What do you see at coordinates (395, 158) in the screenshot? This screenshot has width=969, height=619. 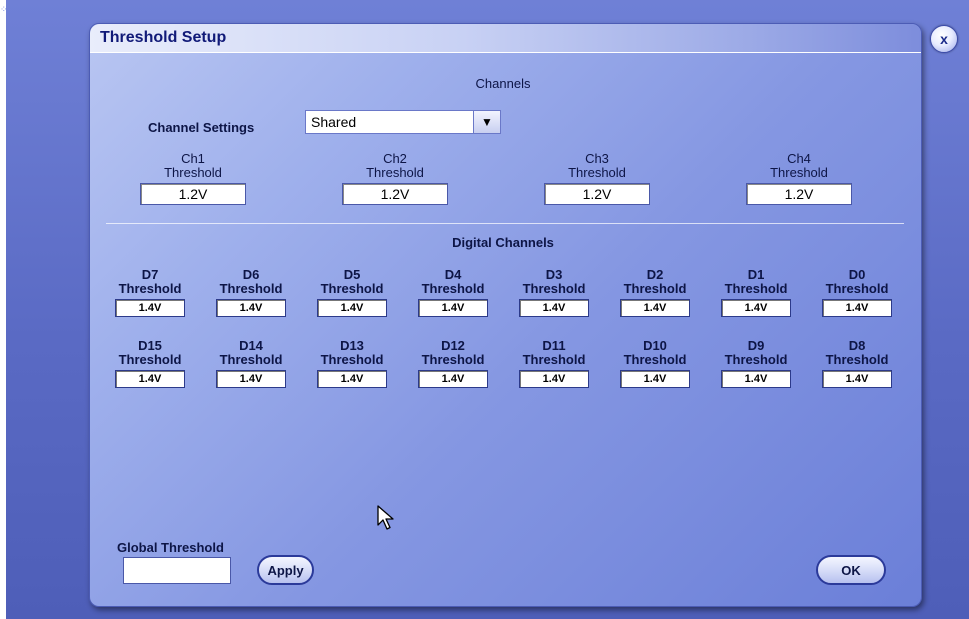 I see `channel-name: Ch2` at bounding box center [395, 158].